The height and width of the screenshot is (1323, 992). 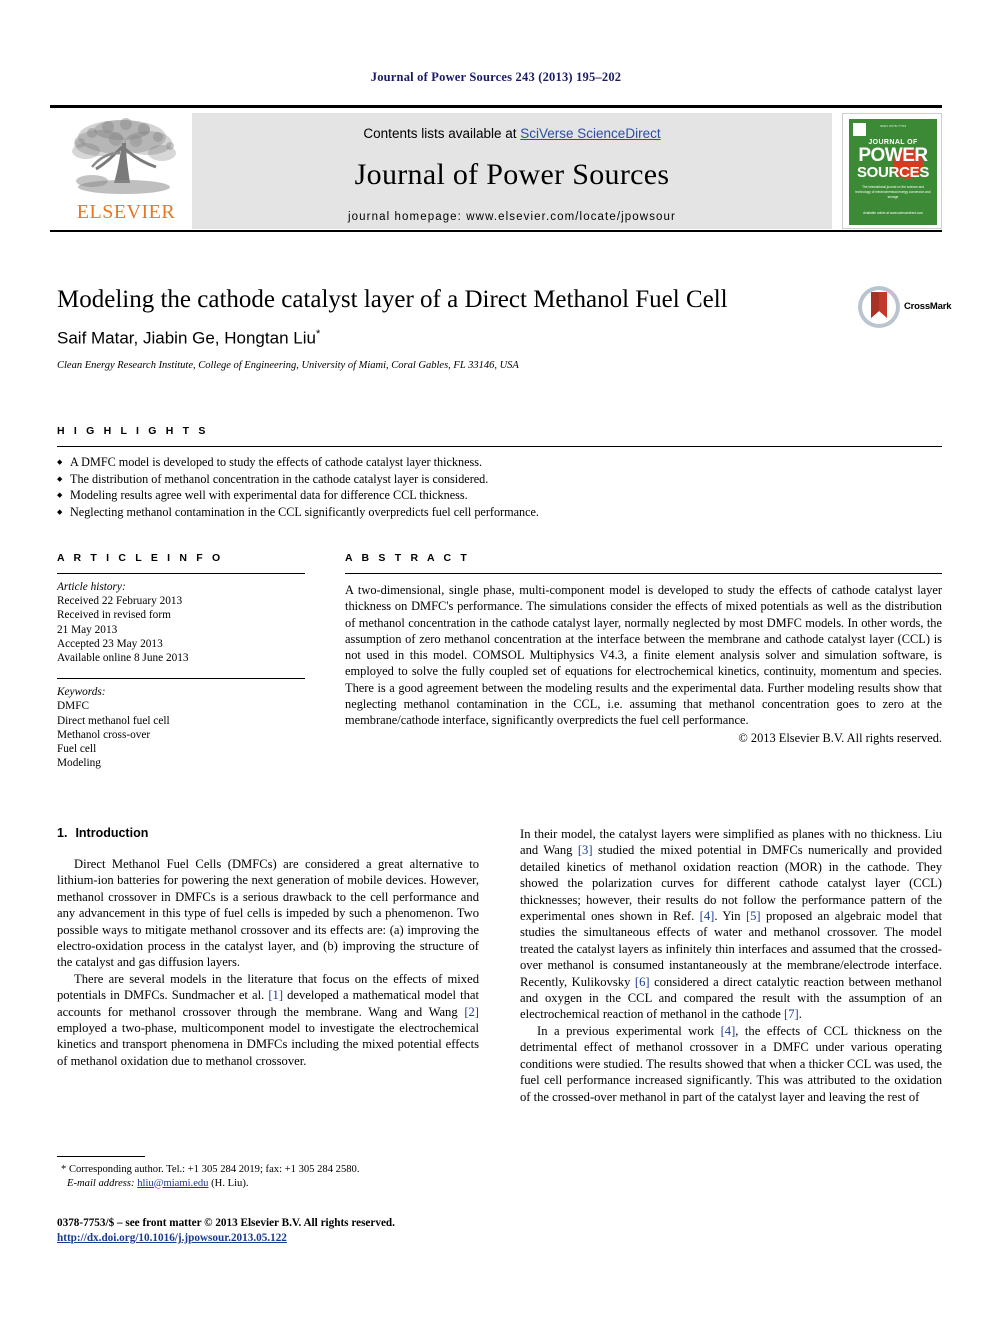 I want to click on citation-link: [1], so click(x=275, y=995).